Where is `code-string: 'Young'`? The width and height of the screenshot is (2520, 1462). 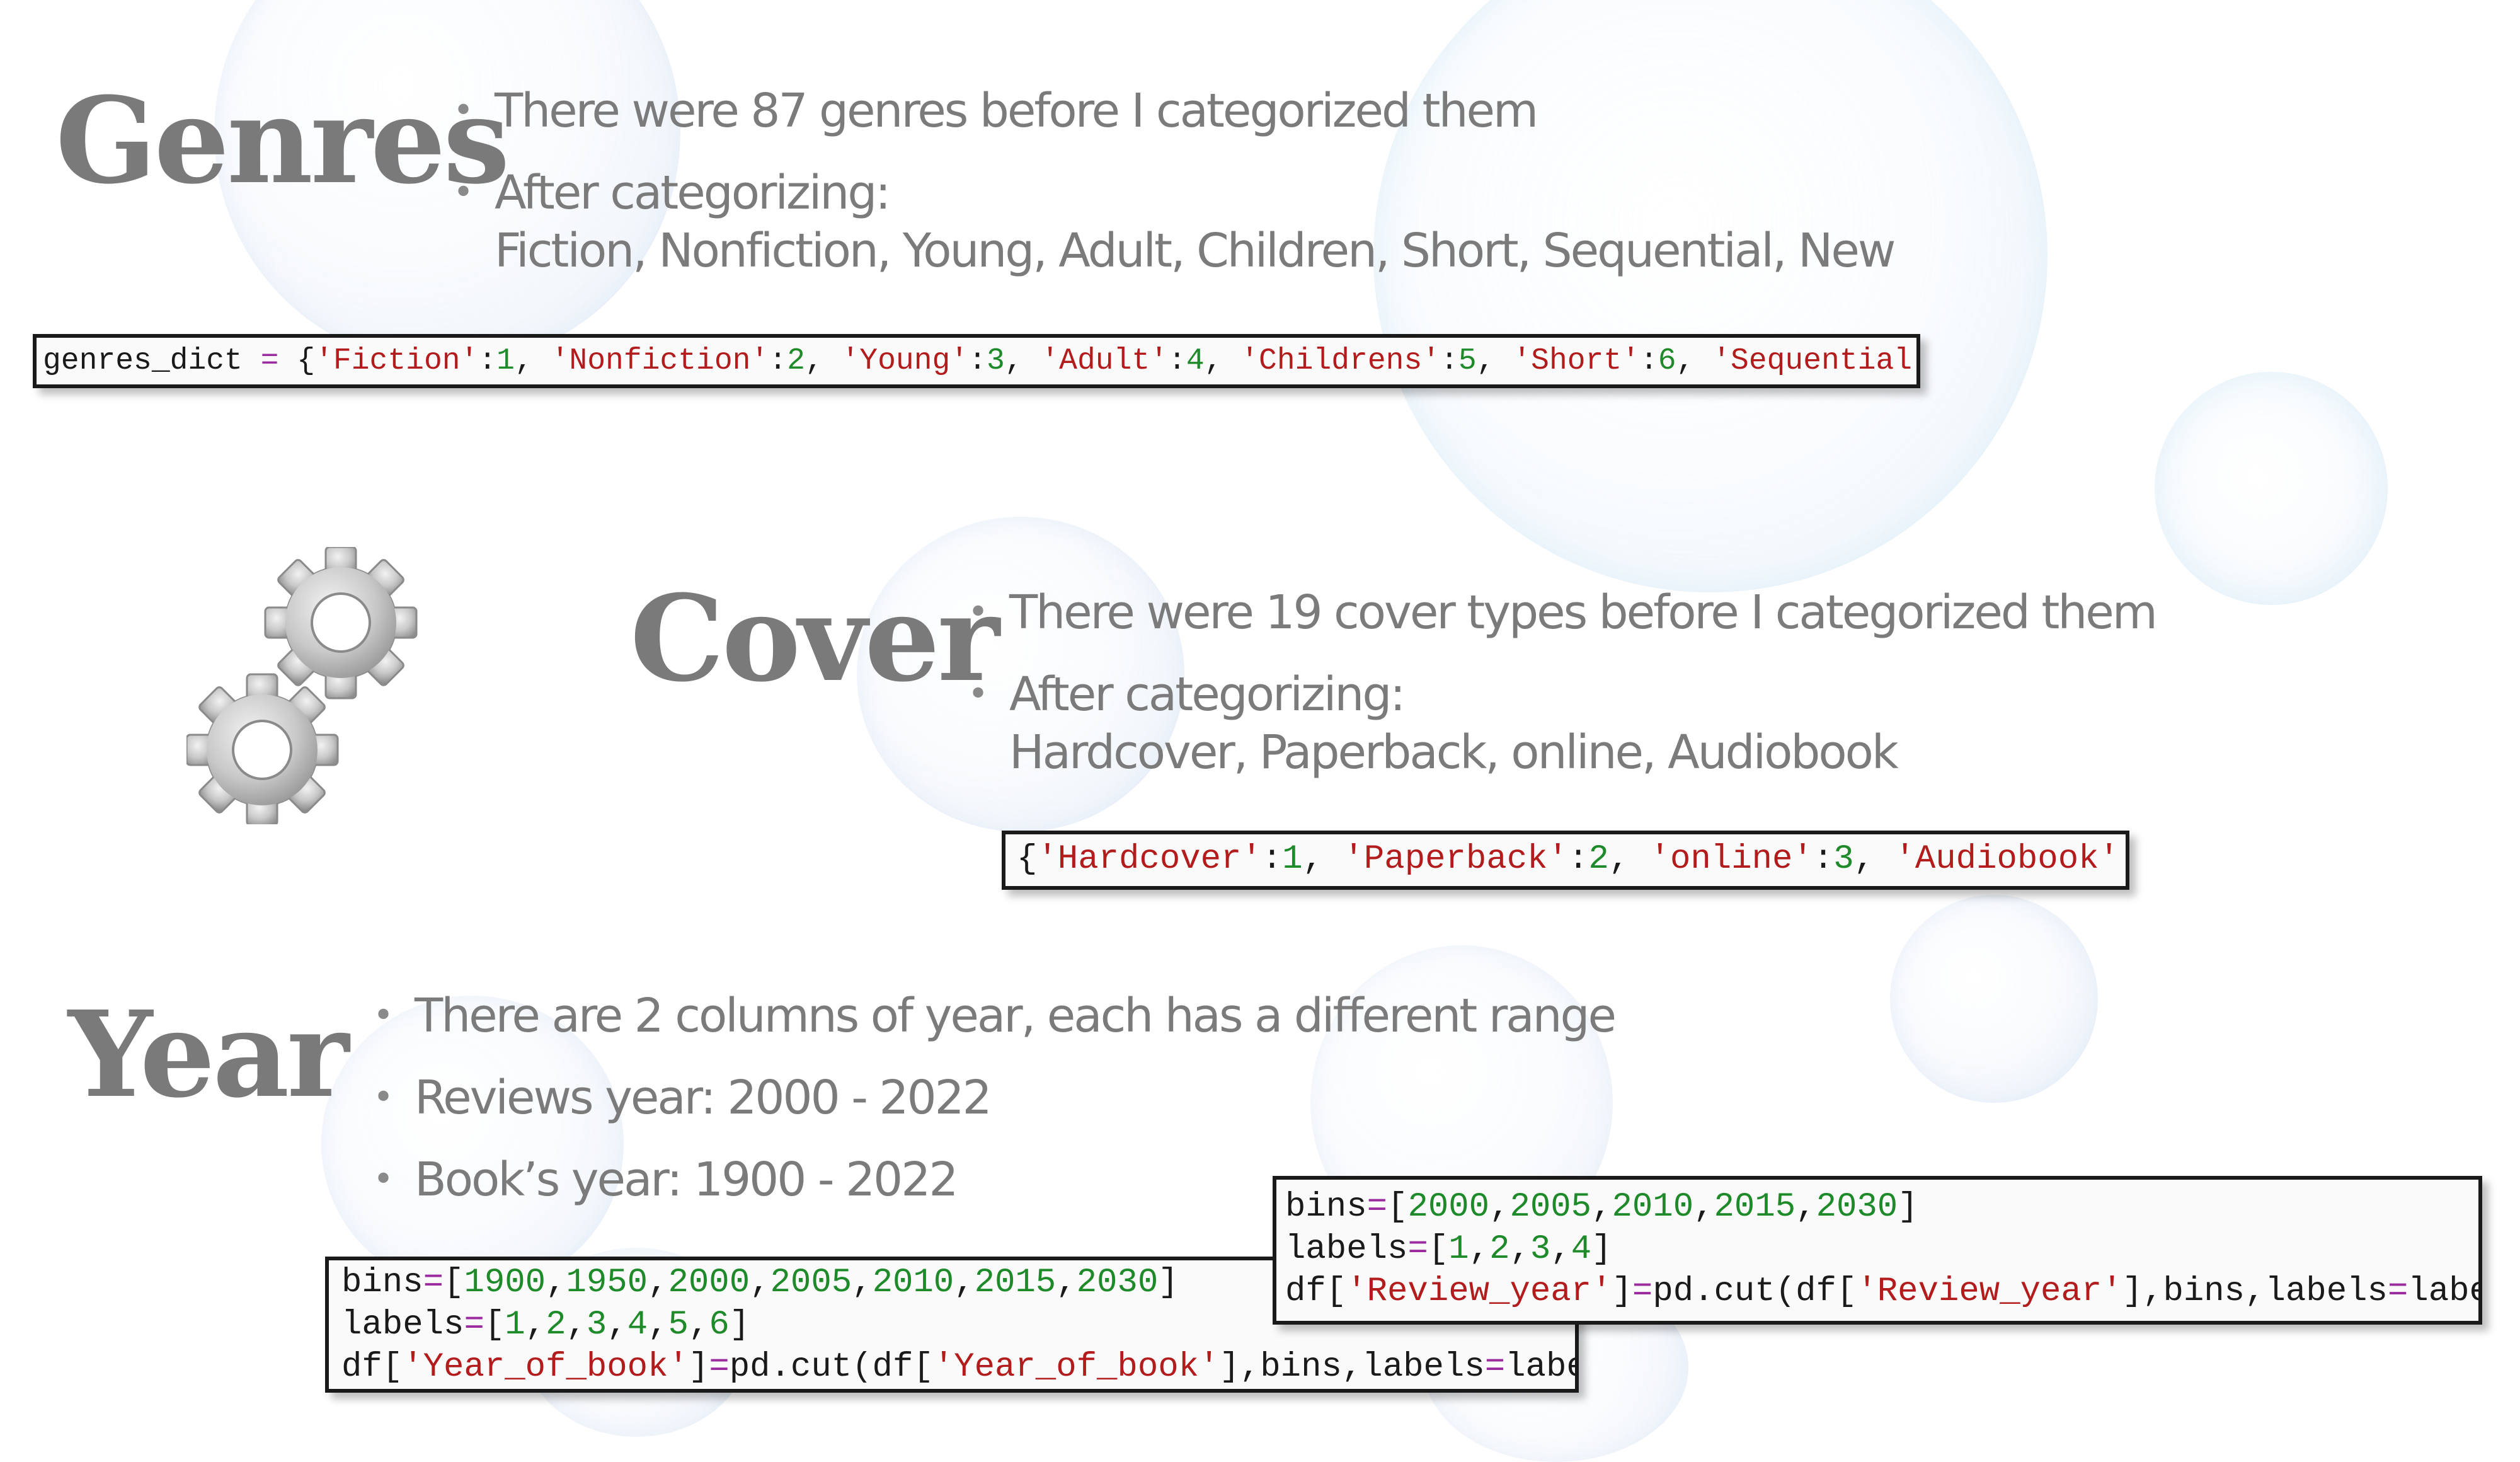 code-string: 'Young' is located at coordinates (905, 361).